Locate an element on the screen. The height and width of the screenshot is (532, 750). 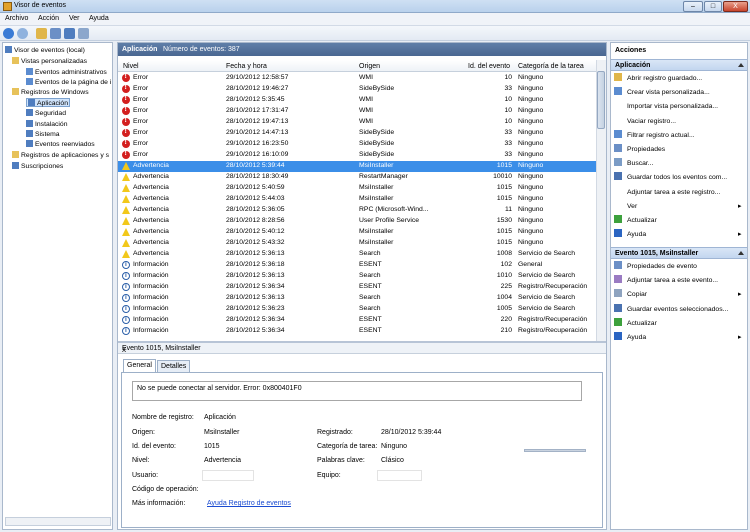
section-evento: Evento 1015, MsiInstaller is located at coordinates (679, 253).